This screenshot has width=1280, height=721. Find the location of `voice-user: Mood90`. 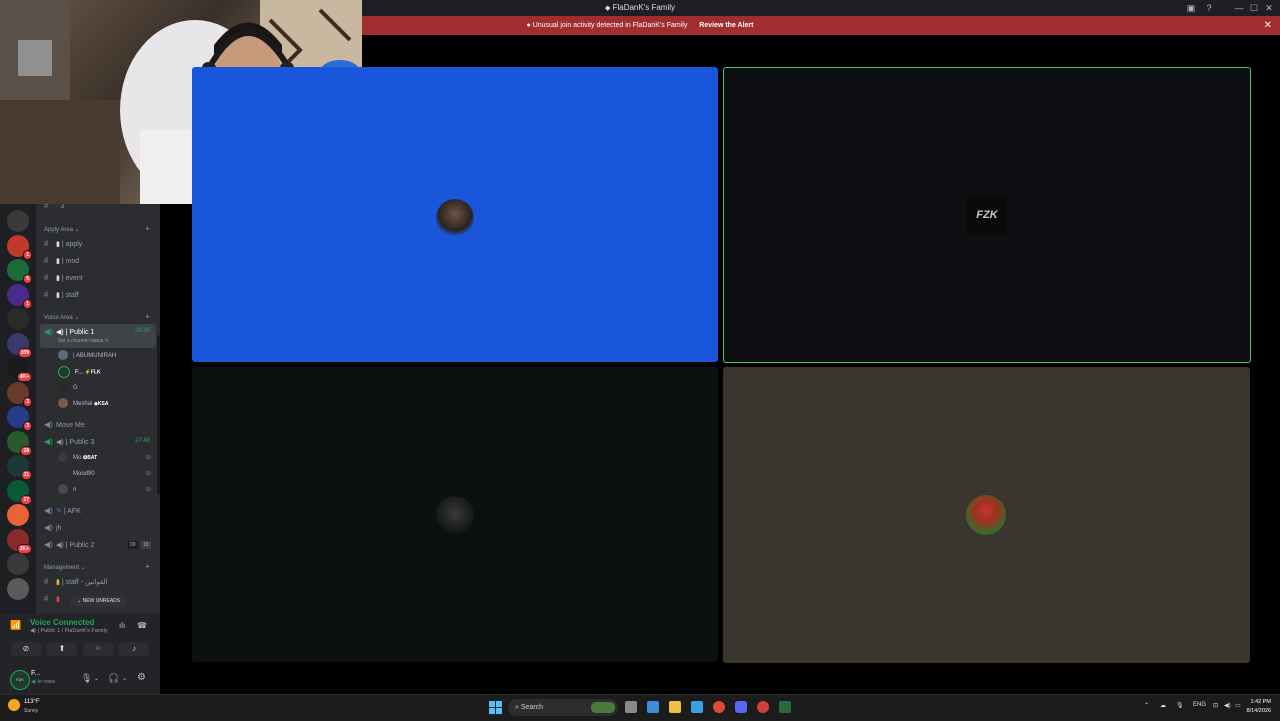

voice-user: Mood90 is located at coordinates (76, 474).